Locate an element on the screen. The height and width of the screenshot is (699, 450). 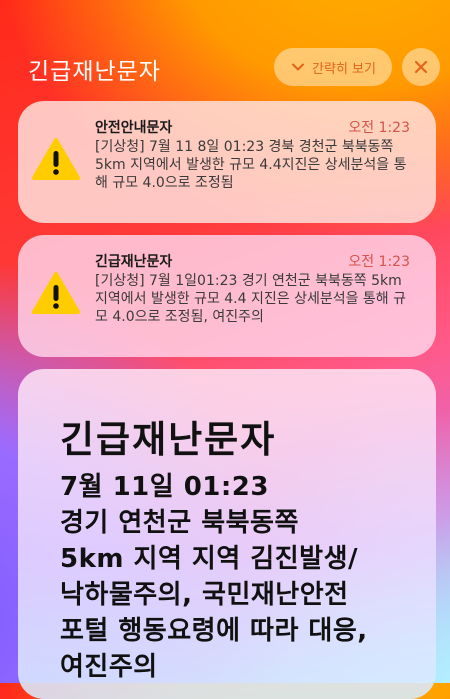
close-button is located at coordinates (421, 67).